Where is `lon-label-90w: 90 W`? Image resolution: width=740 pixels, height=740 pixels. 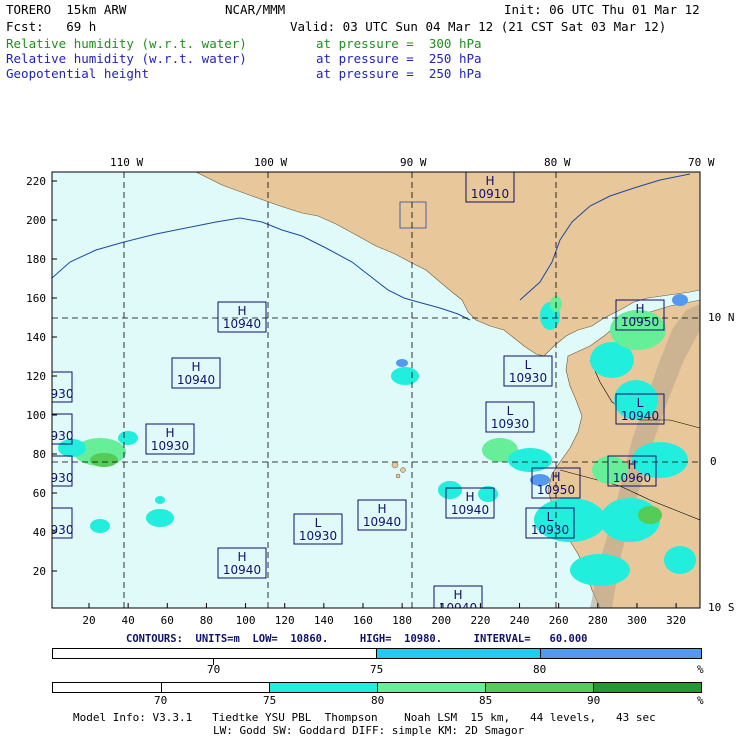
lon-label-90w: 90 W is located at coordinates (413, 162).